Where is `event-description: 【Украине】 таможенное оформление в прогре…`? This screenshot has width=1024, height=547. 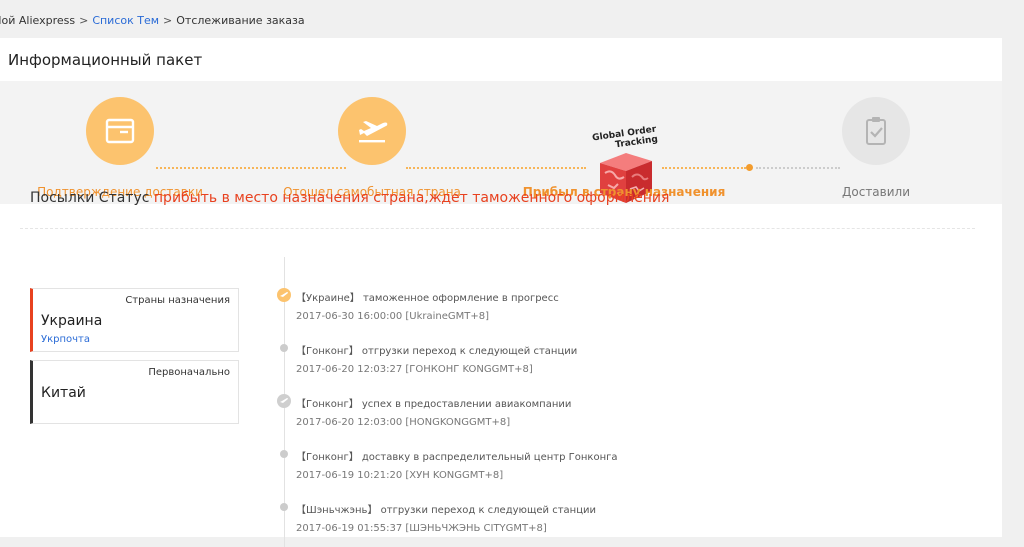 event-description: 【Украине】 таможенное оформление в прогре… is located at coordinates (427, 298).